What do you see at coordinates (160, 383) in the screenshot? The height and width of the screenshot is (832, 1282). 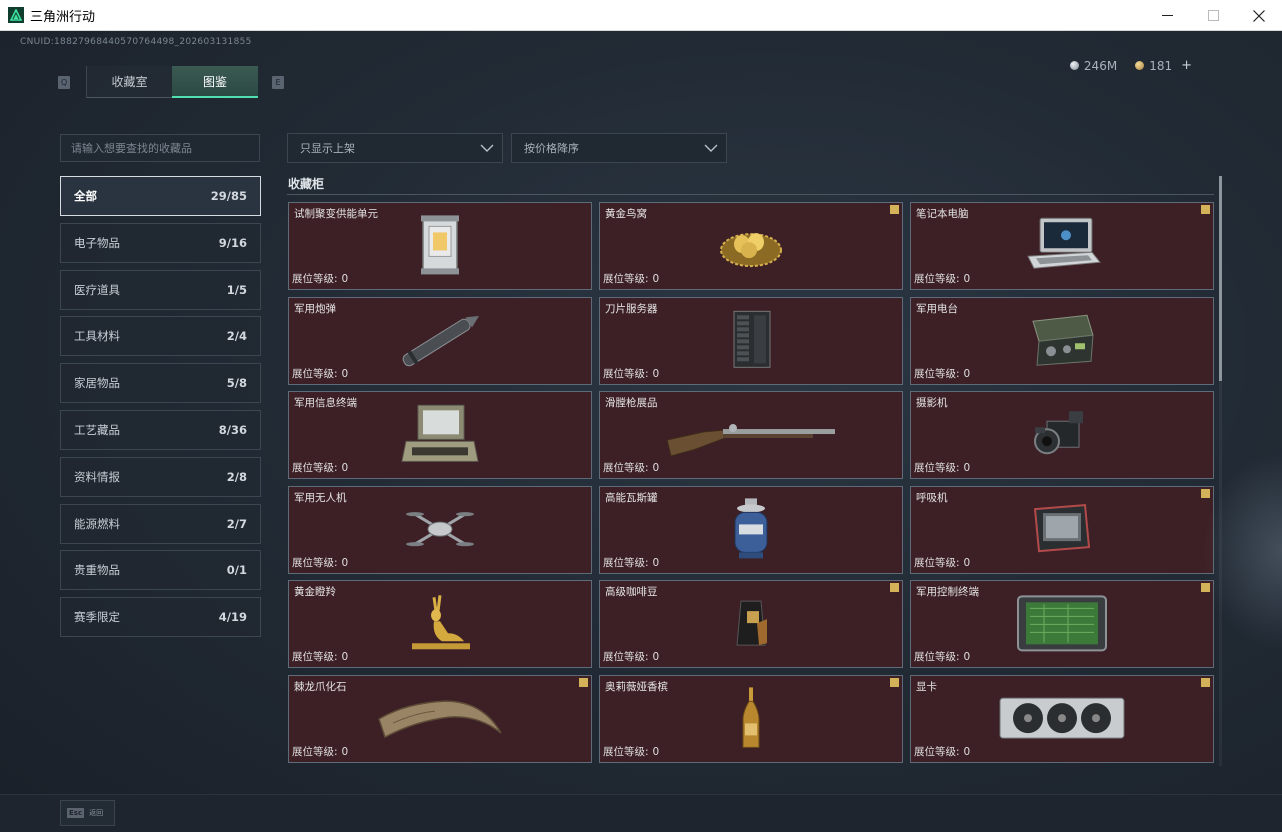 I see `category-household: 家居物品 5/8` at bounding box center [160, 383].